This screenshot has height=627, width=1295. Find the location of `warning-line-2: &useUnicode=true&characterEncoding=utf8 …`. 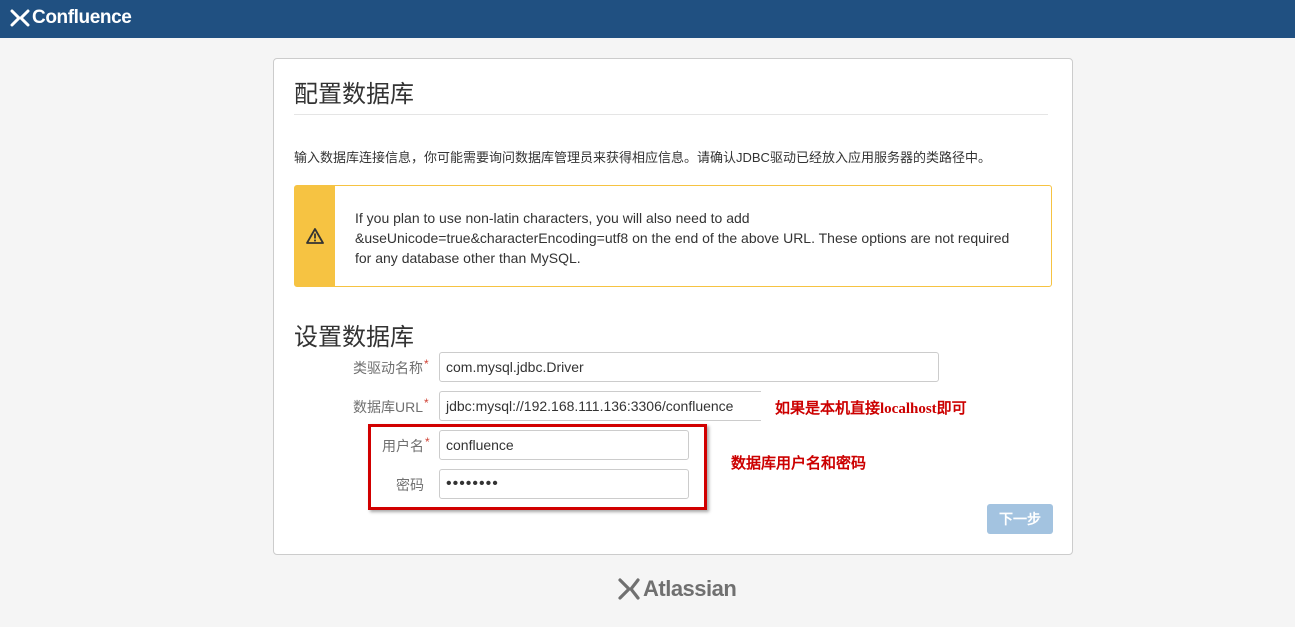

warning-line-2: &useUnicode=true&characterEncoding=utf8 … is located at coordinates (682, 238).